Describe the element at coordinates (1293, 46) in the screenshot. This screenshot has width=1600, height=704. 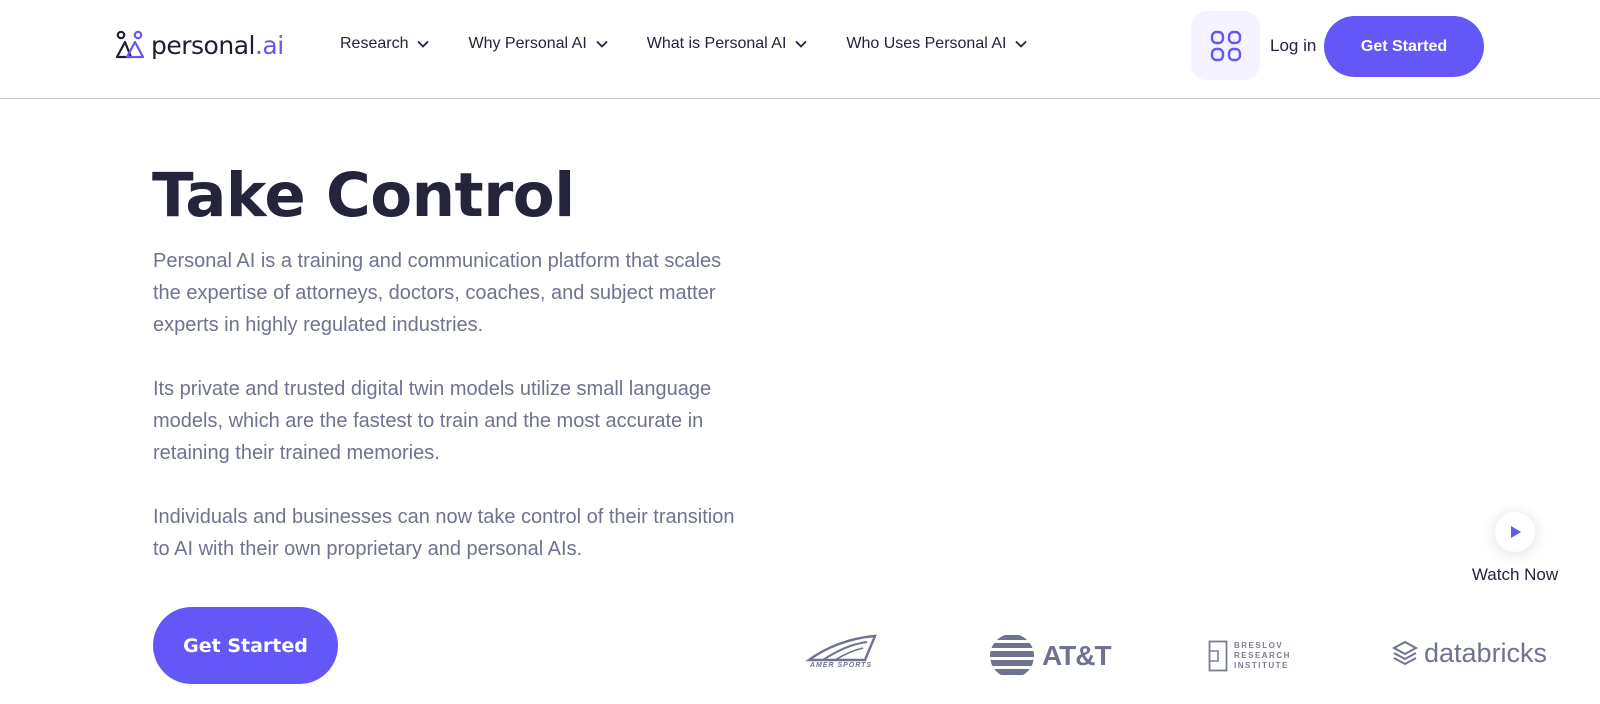
I see `login-link: Log in` at that location.